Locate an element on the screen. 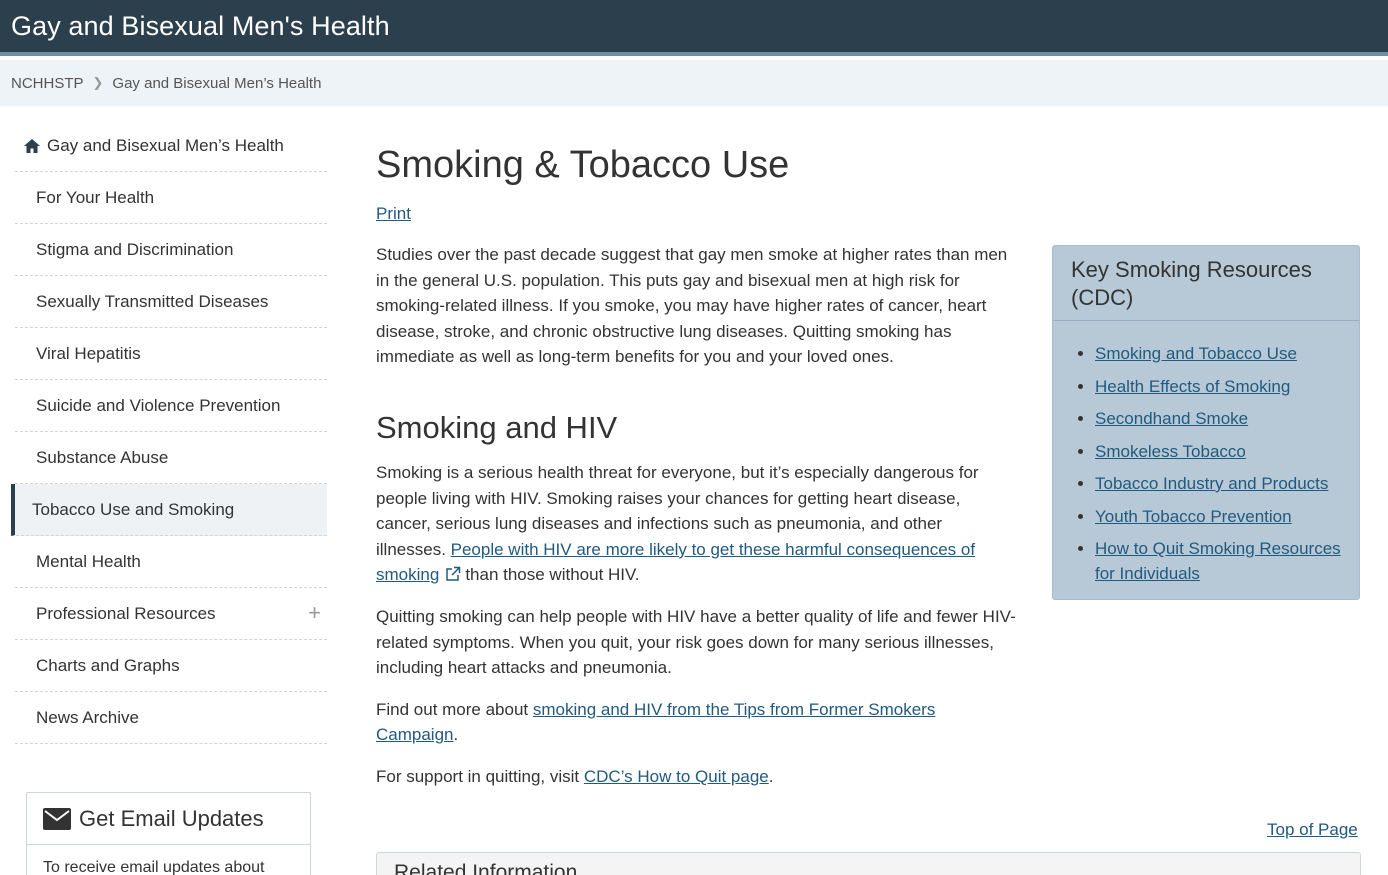  sidebar-item-substance-abuse: Substance Abuse is located at coordinates (171, 458).